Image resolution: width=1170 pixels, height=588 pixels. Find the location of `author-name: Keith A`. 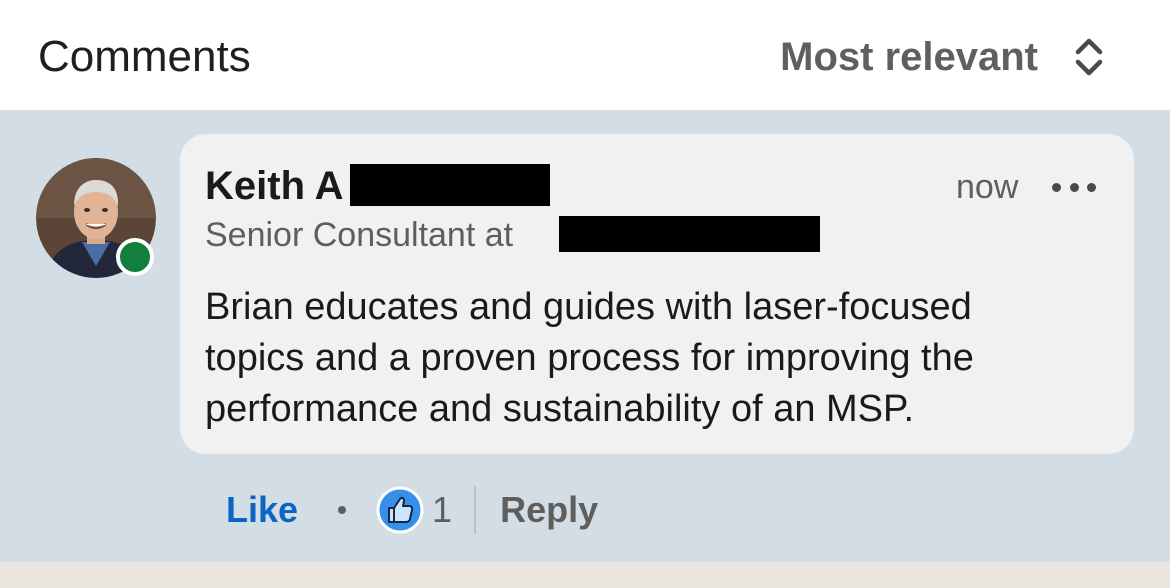

author-name: Keith A is located at coordinates (274, 186).